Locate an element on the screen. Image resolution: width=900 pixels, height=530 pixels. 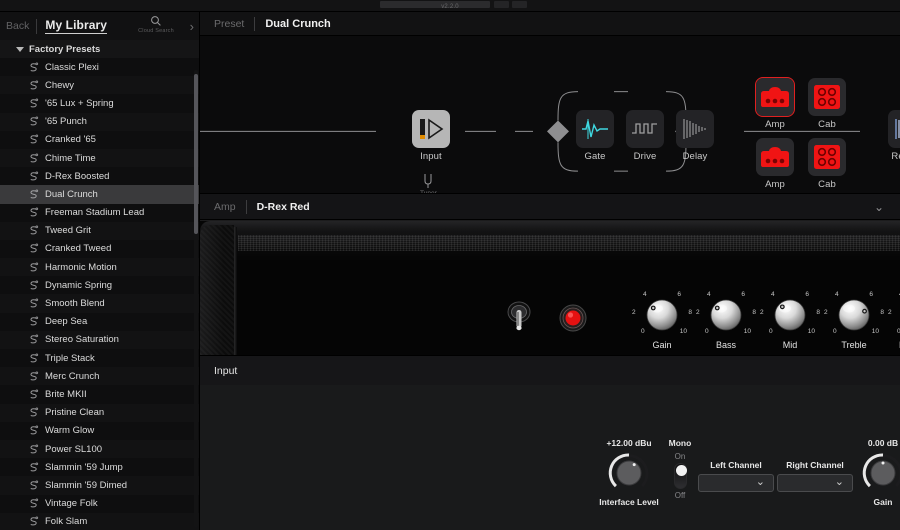
preset-list-item-label: Cranked Tweed is located at coordinates (78, 249).